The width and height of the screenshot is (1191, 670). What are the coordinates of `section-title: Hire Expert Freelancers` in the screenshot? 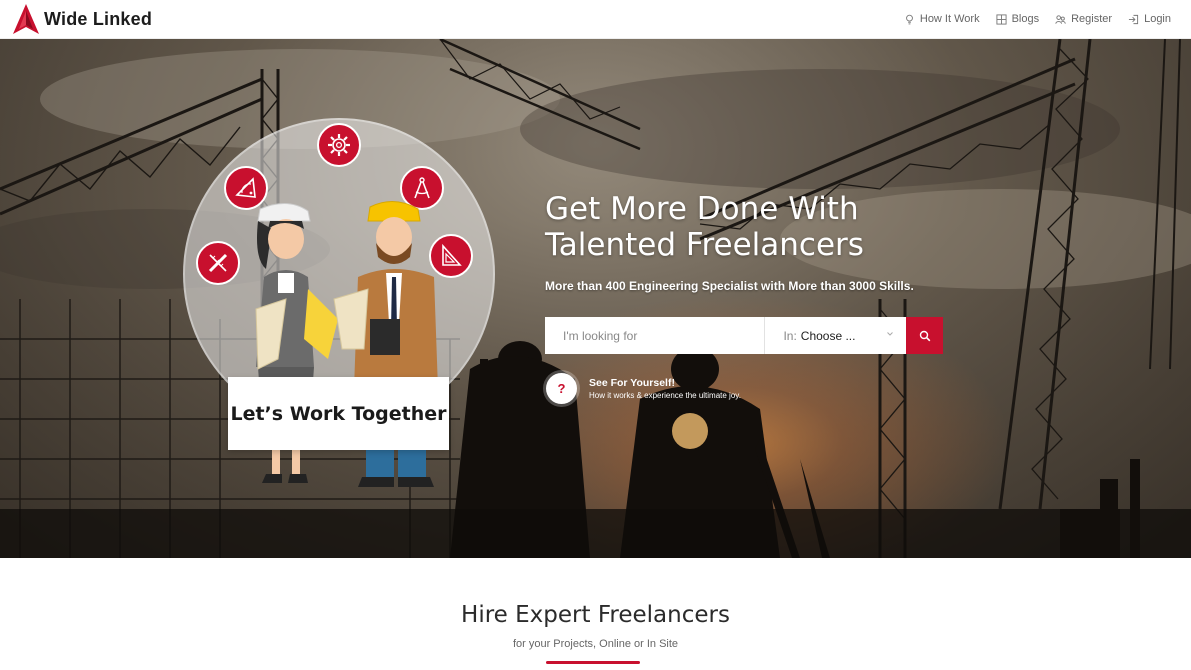 It's located at (595, 615).